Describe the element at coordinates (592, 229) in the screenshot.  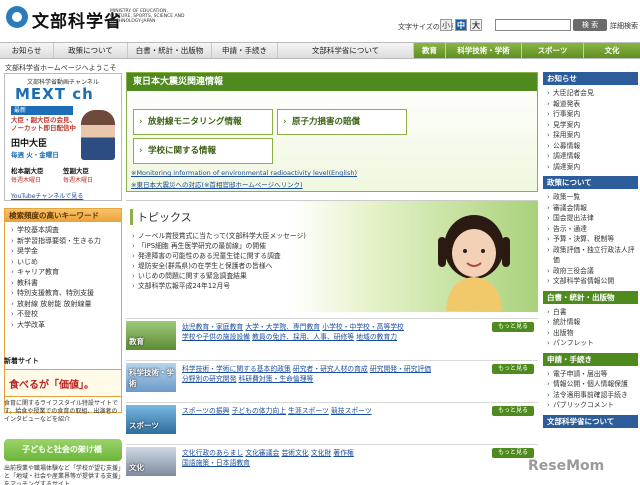
I see `policy-link: 告示・通達` at that location.